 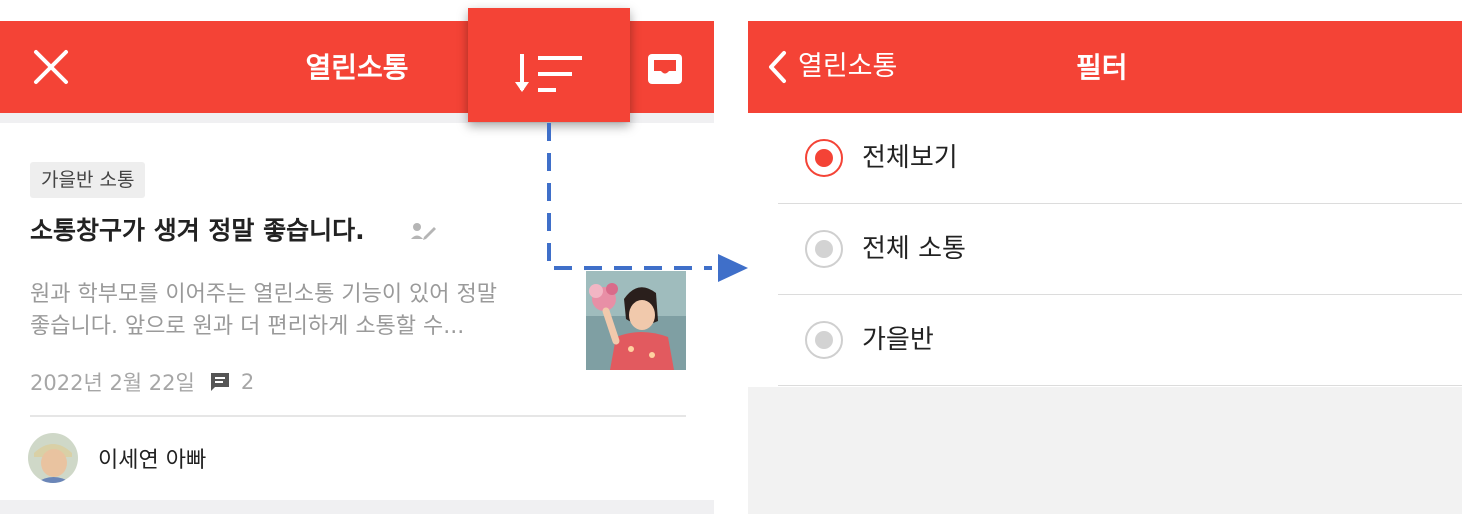 I want to click on radio-button-selected, so click(x=824, y=158).